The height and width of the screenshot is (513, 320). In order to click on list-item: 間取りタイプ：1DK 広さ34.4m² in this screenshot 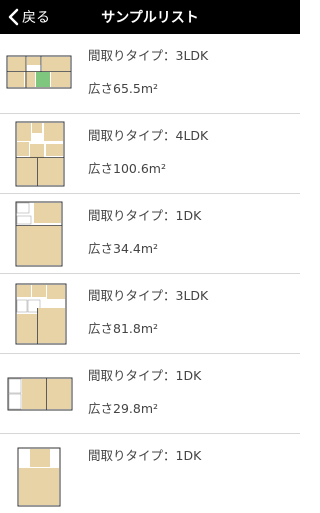, I will do `click(150, 234)`.